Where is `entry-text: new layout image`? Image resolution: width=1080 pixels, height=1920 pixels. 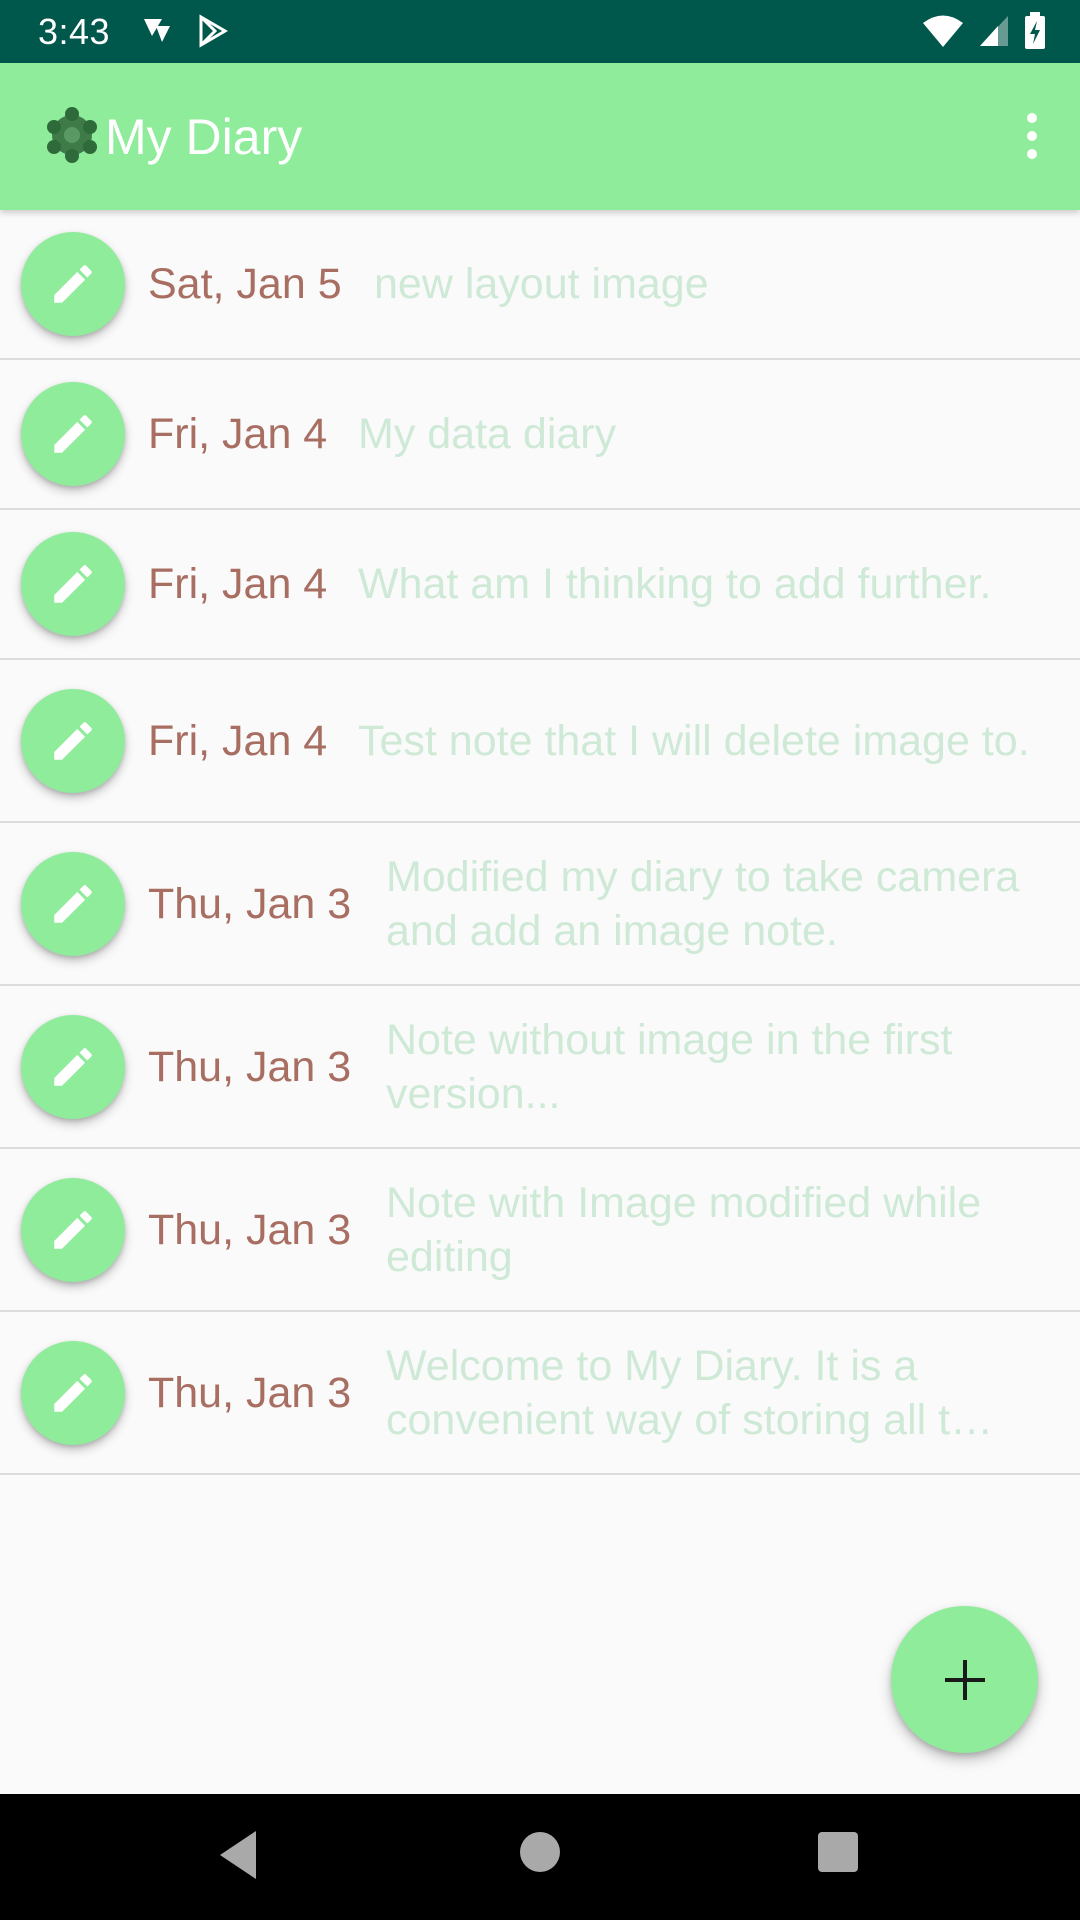 entry-text: new layout image is located at coordinates (541, 284).